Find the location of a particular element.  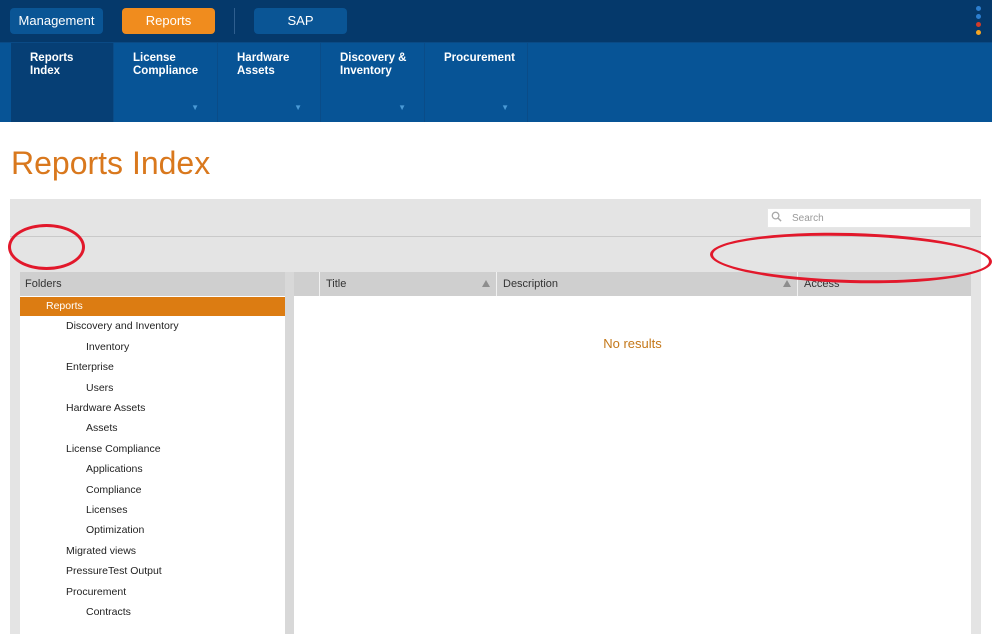

folder-item: Compliance is located at coordinates (152, 490).